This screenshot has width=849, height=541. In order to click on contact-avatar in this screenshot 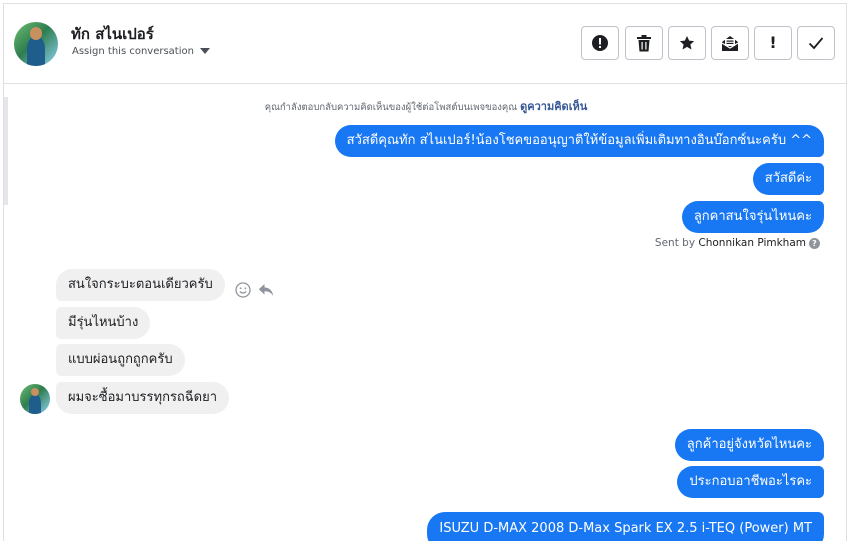, I will do `click(36, 44)`.